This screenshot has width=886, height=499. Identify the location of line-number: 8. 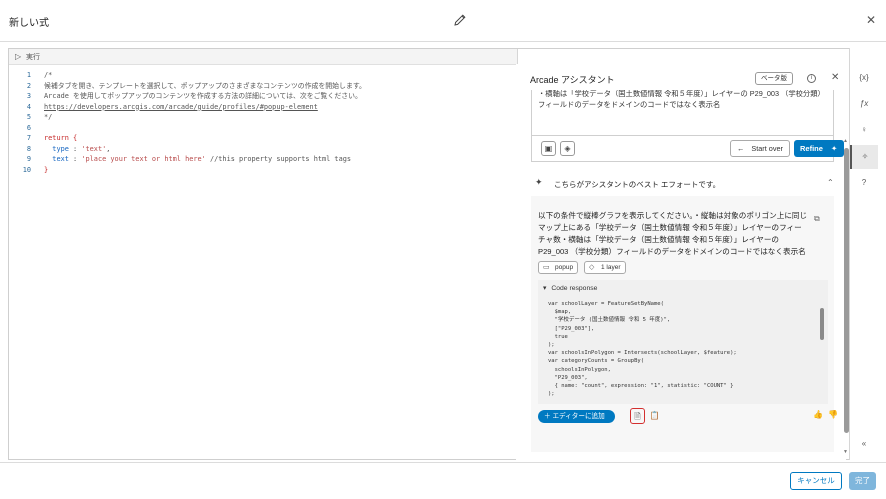
(28, 148).